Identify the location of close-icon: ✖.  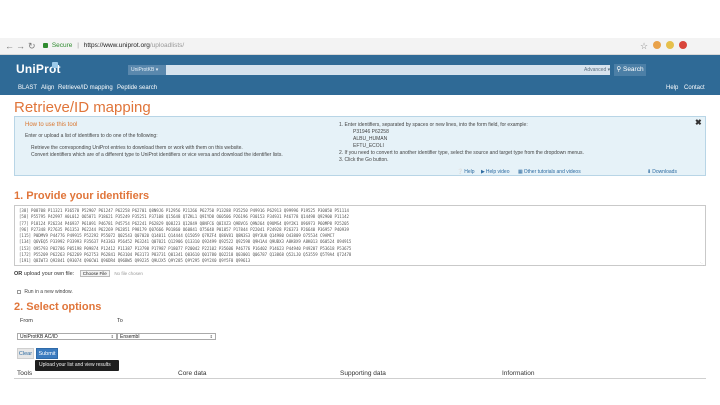
(698, 122).